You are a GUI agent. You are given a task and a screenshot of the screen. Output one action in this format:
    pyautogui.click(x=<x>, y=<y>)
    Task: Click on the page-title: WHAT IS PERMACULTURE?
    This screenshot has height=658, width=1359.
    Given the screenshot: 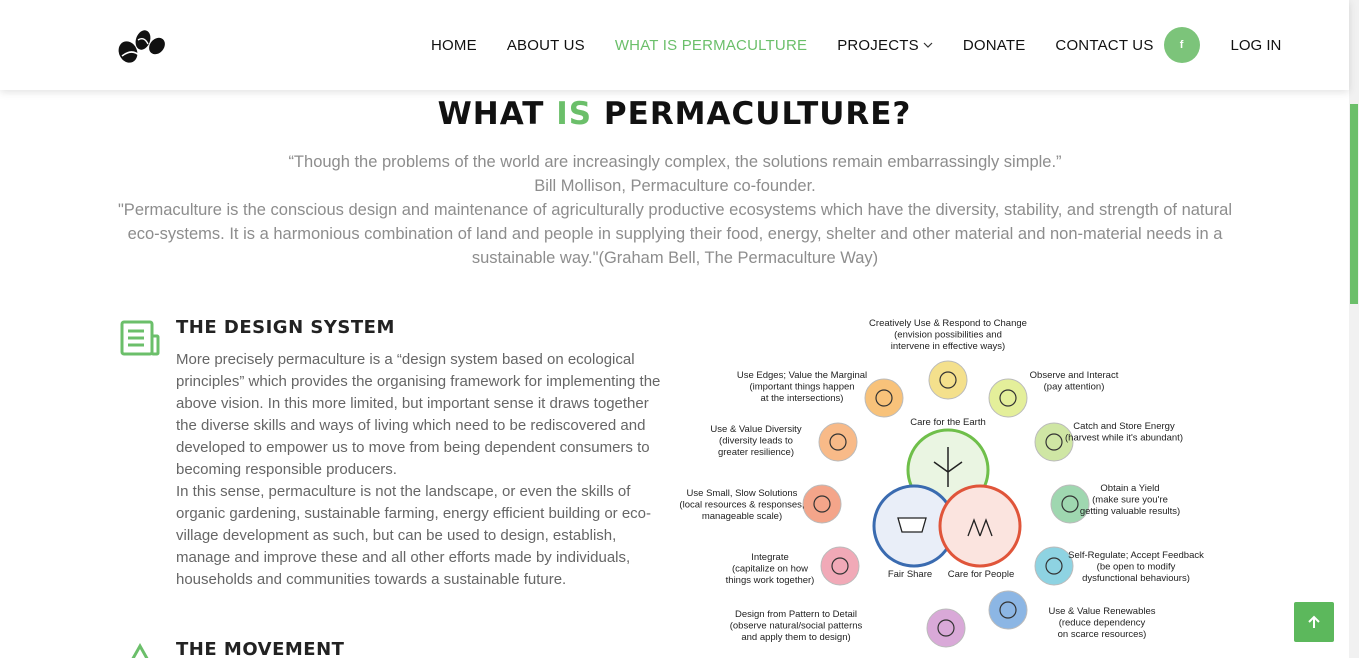 What is the action you would take?
    pyautogui.click(x=674, y=114)
    